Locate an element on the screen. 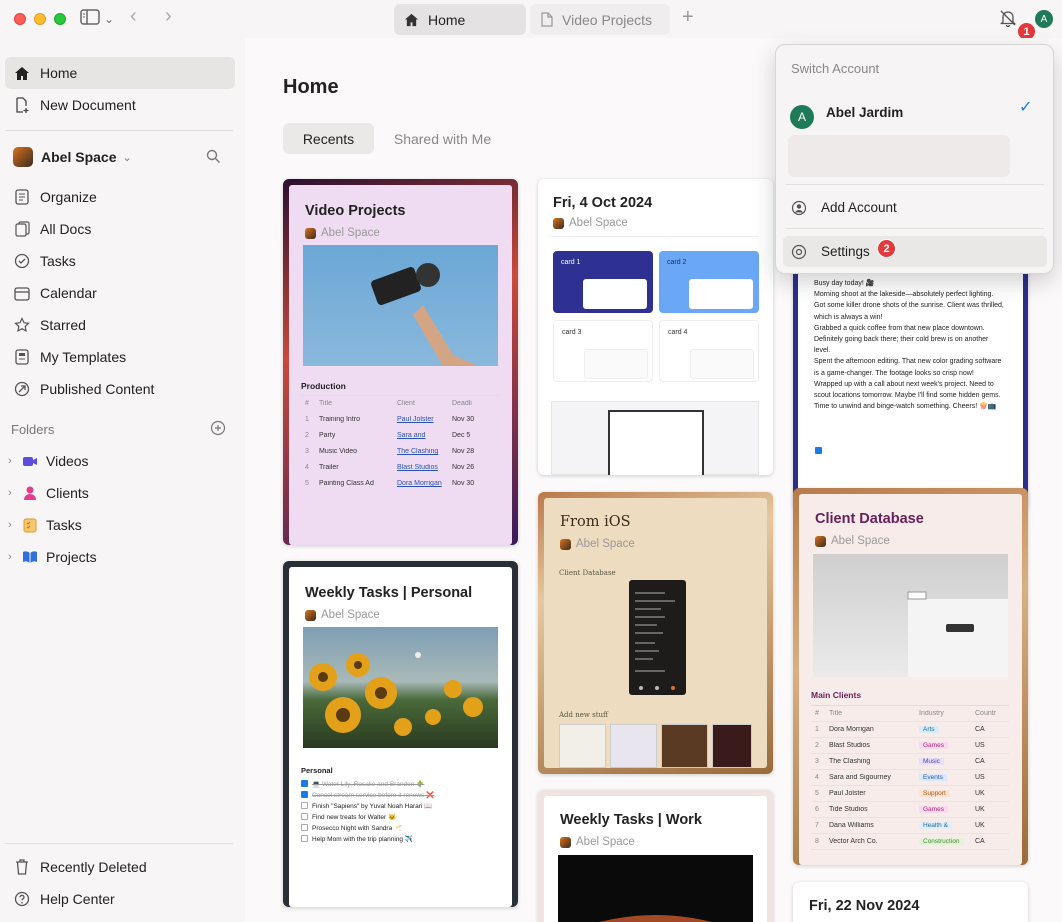 This screenshot has height=922, width=1062. mini-card: card 2 is located at coordinates (709, 282).